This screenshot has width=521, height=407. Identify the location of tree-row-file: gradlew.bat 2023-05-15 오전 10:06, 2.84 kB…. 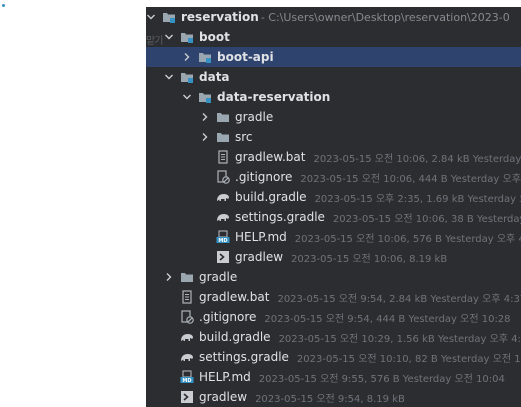
(333, 157).